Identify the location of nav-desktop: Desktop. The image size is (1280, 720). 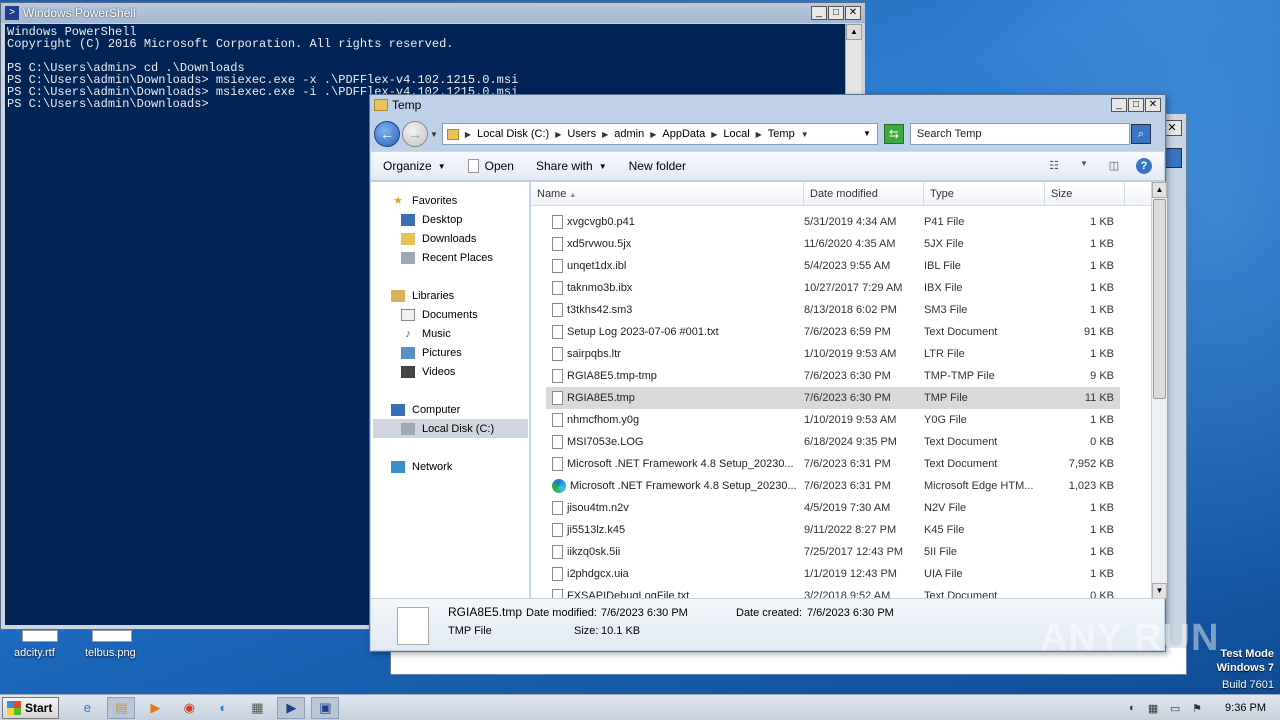
(470, 219).